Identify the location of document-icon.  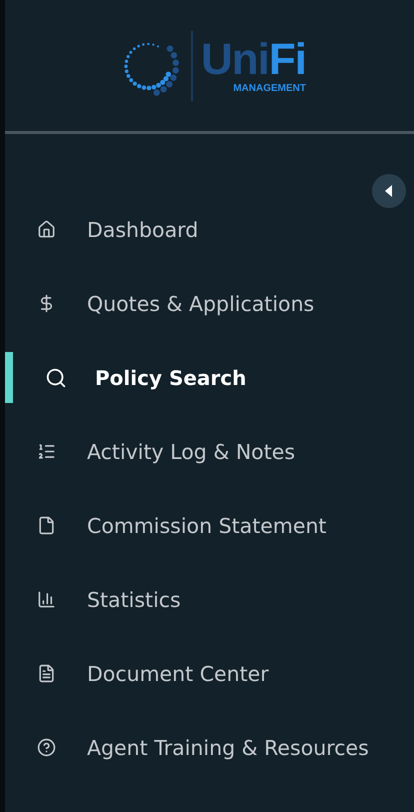
(46, 525).